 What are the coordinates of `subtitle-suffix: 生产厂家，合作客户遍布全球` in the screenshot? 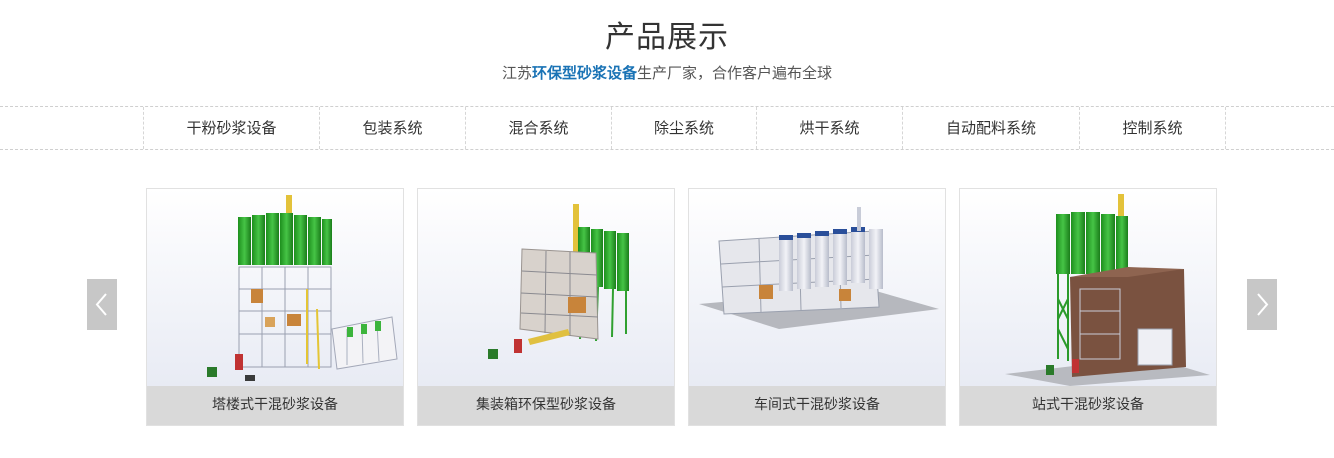 It's located at (735, 73).